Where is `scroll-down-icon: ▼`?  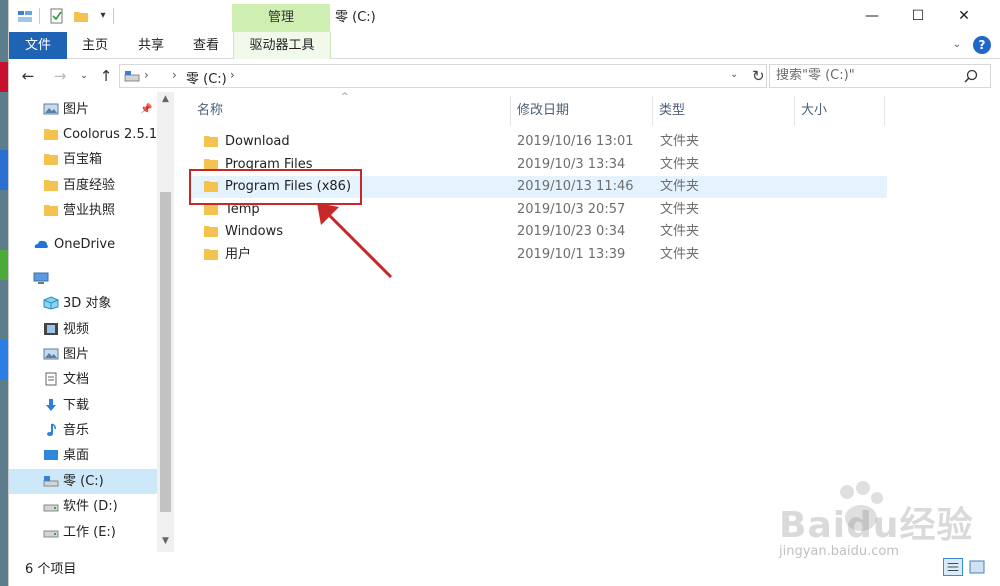
scroll-down-icon: ▼ is located at coordinates (165, 543).